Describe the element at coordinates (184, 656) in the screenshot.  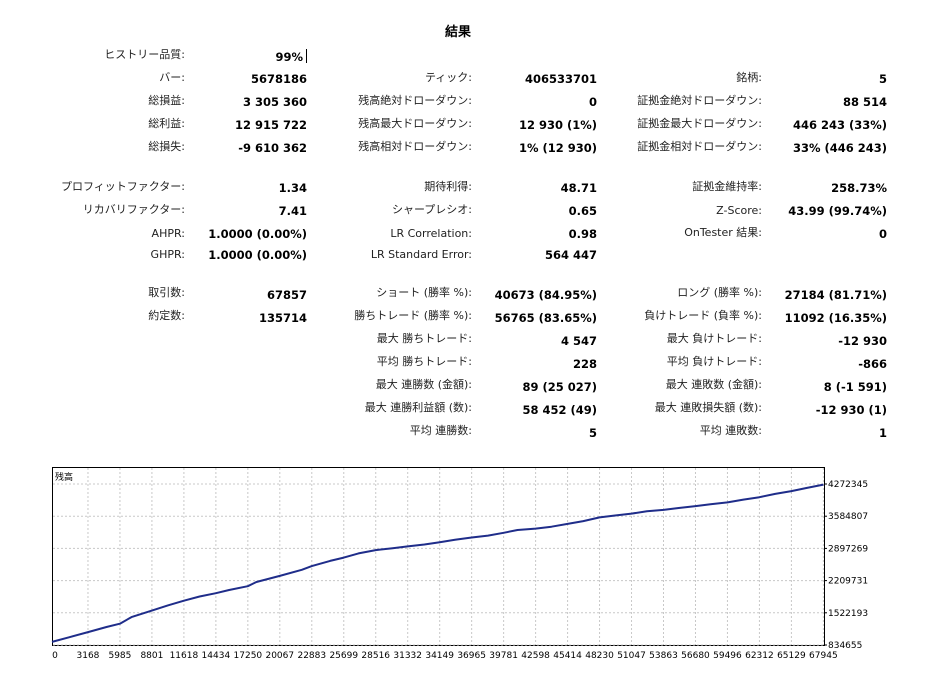
I see `chart-x-tick-label: 11618` at that location.